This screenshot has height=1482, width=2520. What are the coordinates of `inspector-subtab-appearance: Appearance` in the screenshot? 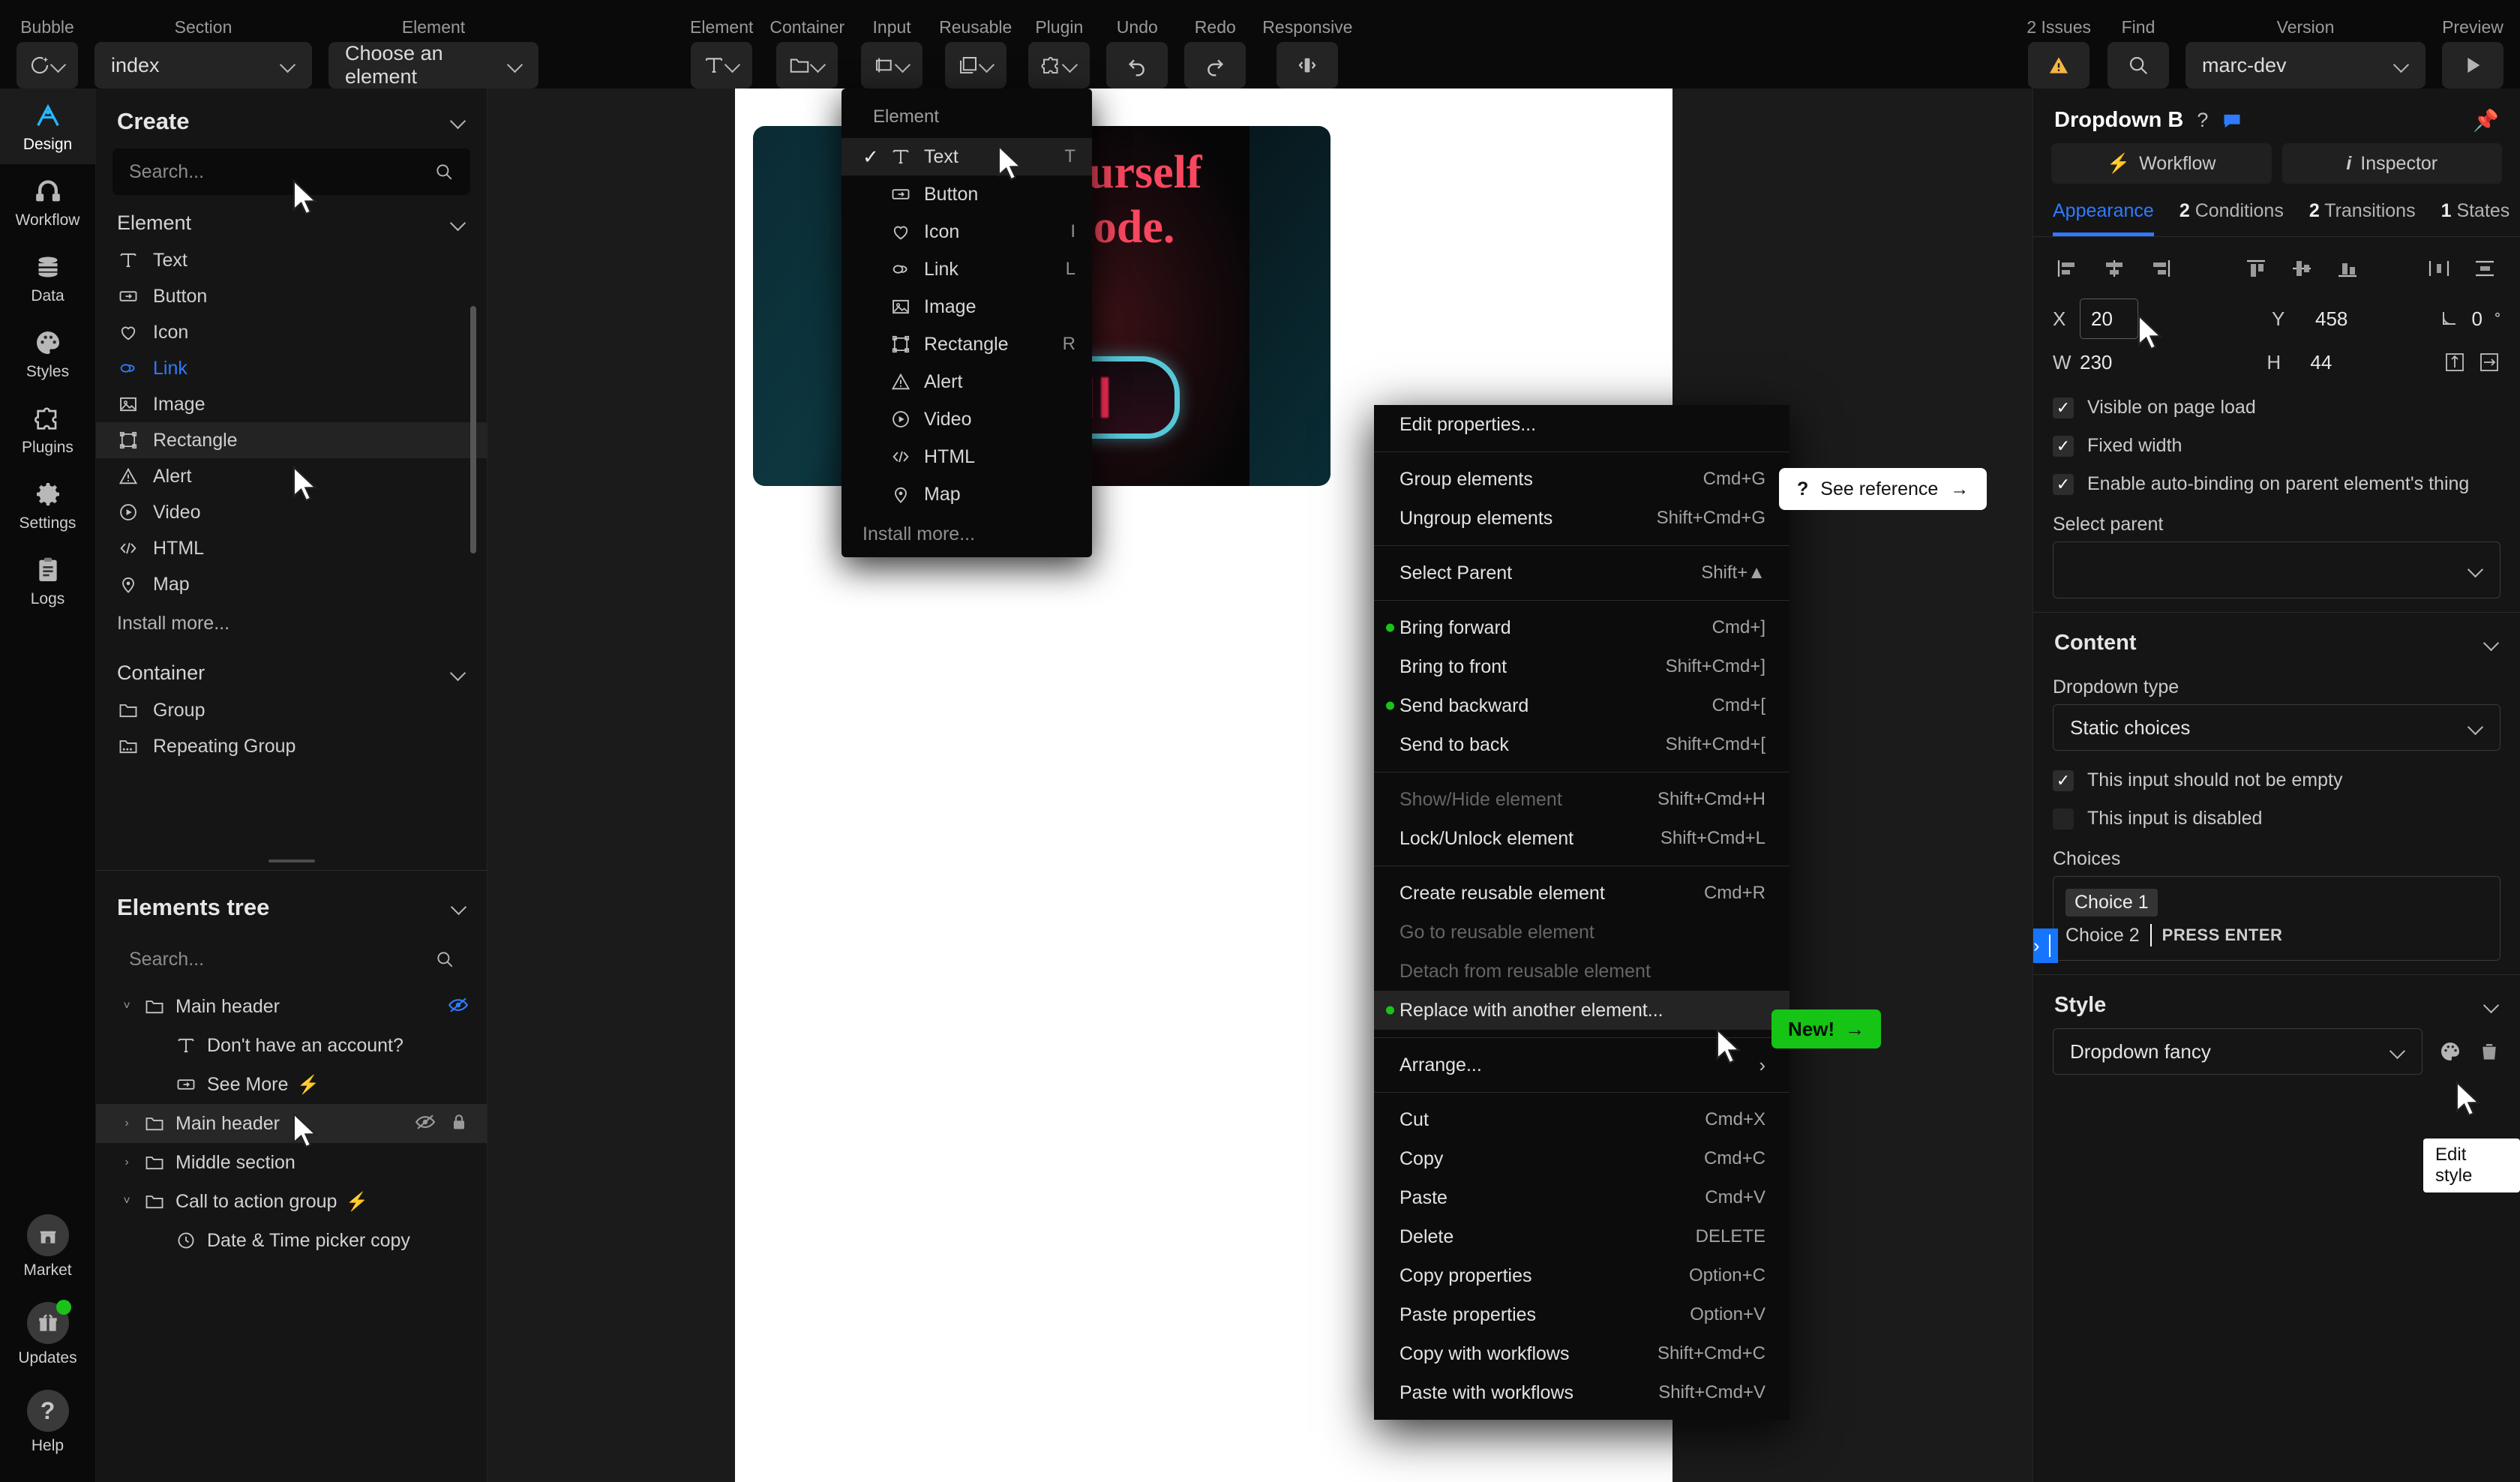 It's located at (2103, 218).